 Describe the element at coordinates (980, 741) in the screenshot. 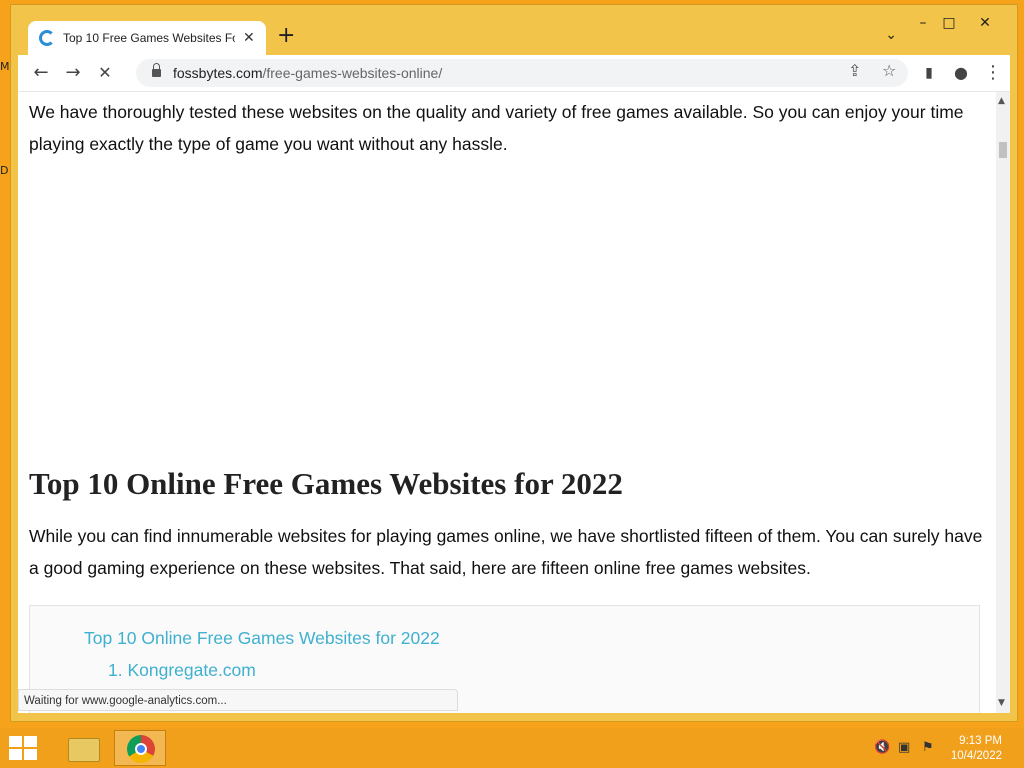

I see `clock-time: 9:13 PM` at that location.